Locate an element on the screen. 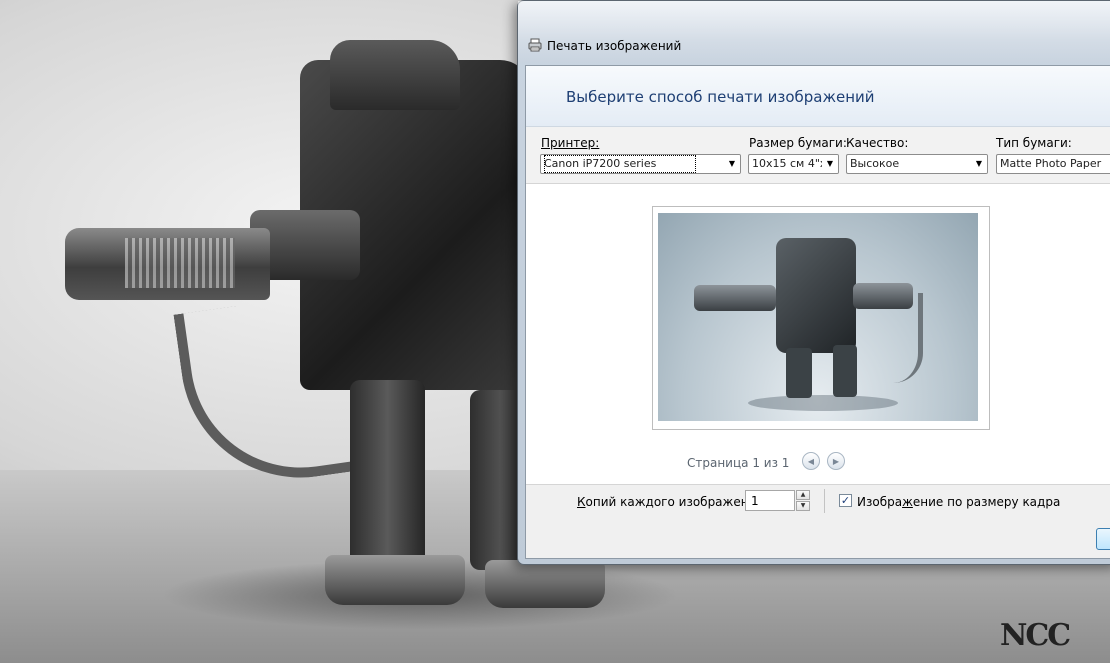  spin-up-icon: ▲ is located at coordinates (803, 495).